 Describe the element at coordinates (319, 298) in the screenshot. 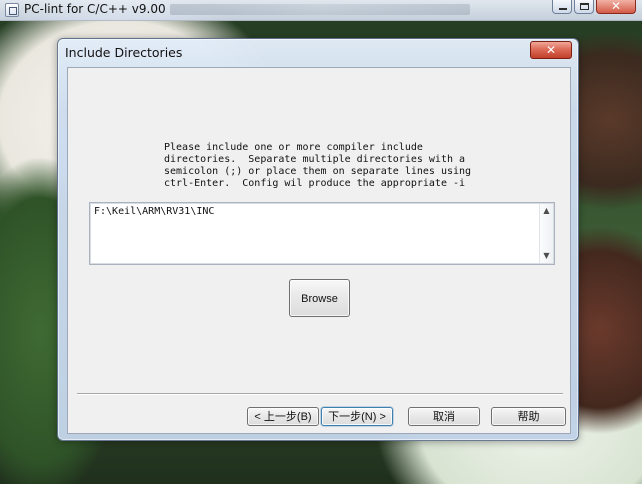

I see `browse-button: Browse` at that location.